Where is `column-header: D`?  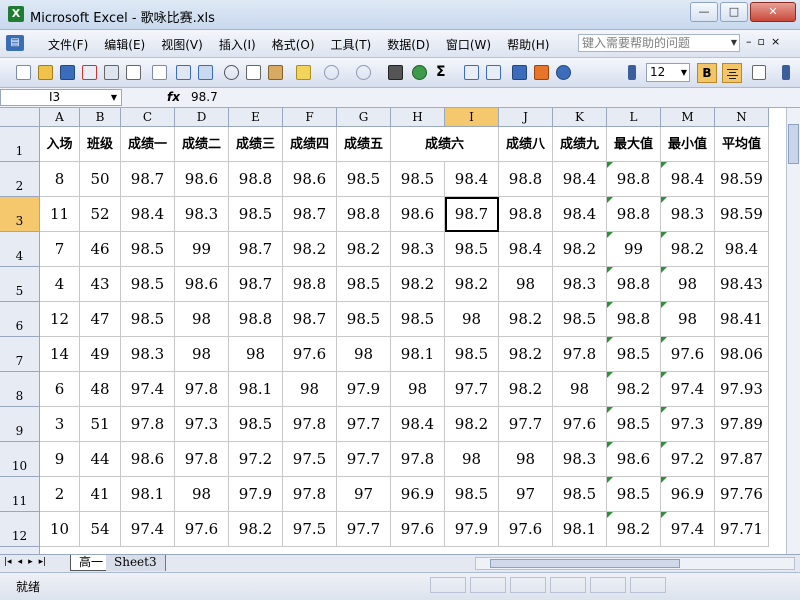
column-header: D is located at coordinates (202, 117).